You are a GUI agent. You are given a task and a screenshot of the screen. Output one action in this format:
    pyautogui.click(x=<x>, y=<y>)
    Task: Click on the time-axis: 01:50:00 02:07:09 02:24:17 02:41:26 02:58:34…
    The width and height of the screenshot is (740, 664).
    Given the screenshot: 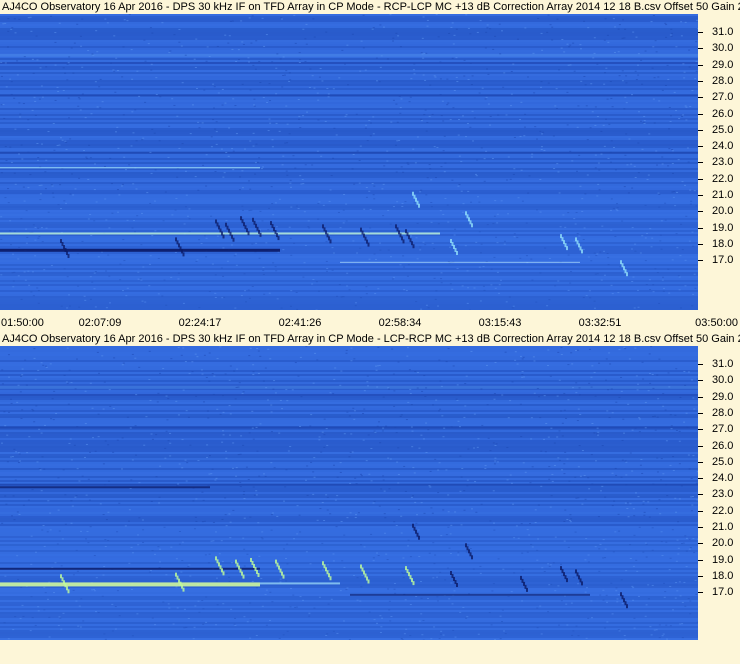 What is the action you would take?
    pyautogui.click(x=370, y=321)
    